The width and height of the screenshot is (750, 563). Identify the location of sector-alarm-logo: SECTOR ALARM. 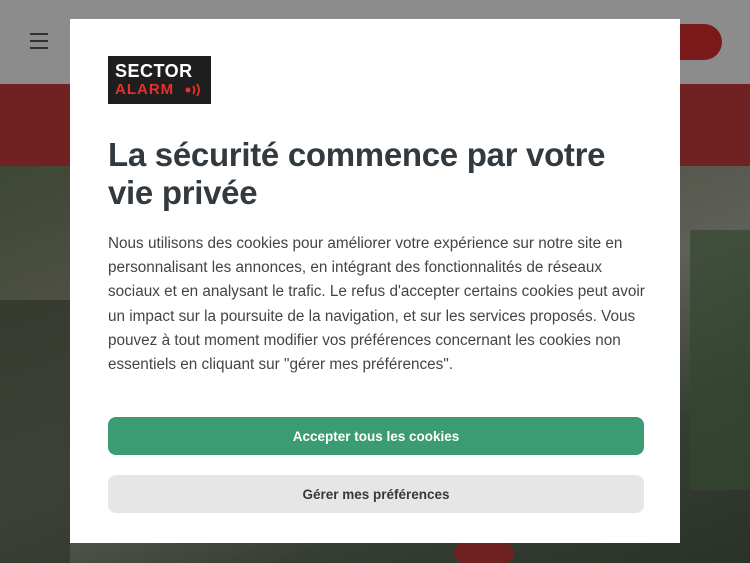
(159, 80).